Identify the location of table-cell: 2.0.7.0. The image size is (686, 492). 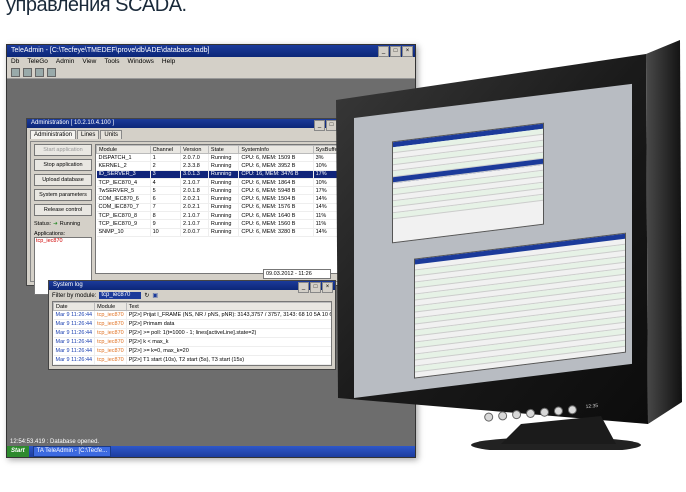
(194, 158).